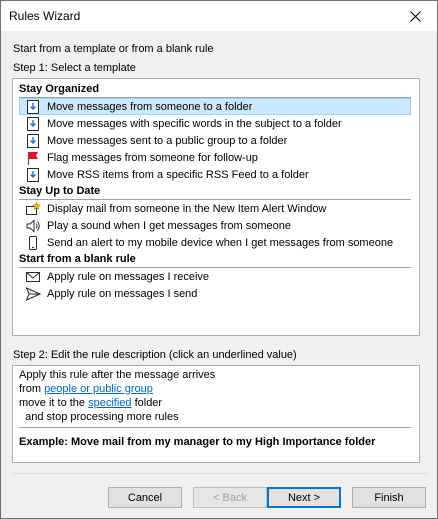 The height and width of the screenshot is (519, 438). What do you see at coordinates (147, 403) in the screenshot?
I see `description-text: folder` at bounding box center [147, 403].